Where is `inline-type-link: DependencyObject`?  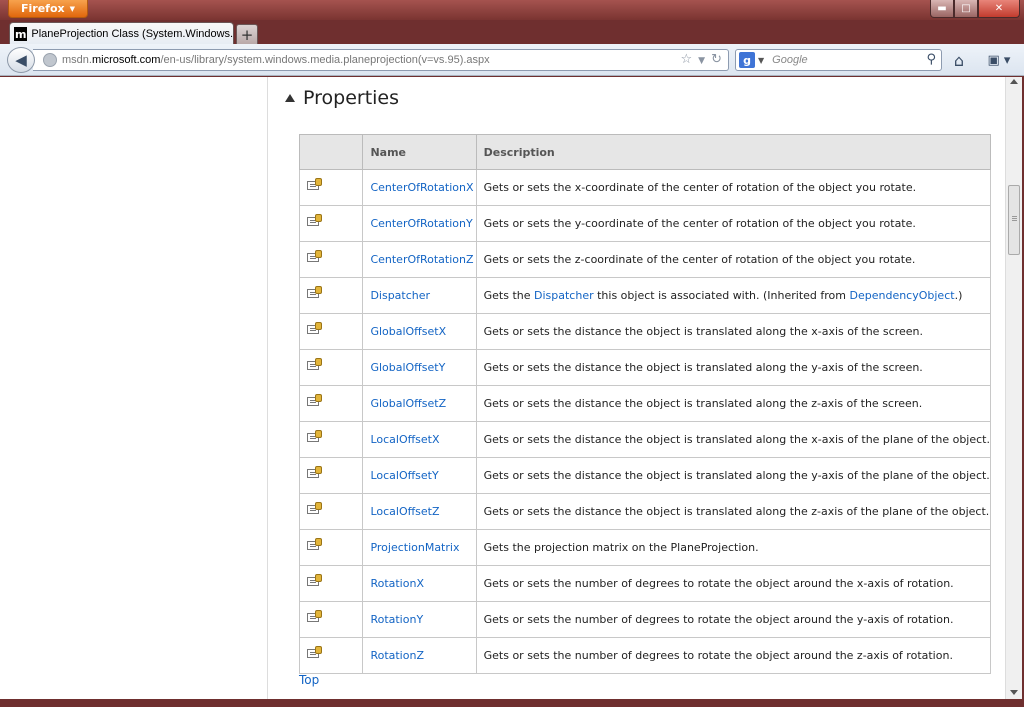 inline-type-link: DependencyObject is located at coordinates (902, 295).